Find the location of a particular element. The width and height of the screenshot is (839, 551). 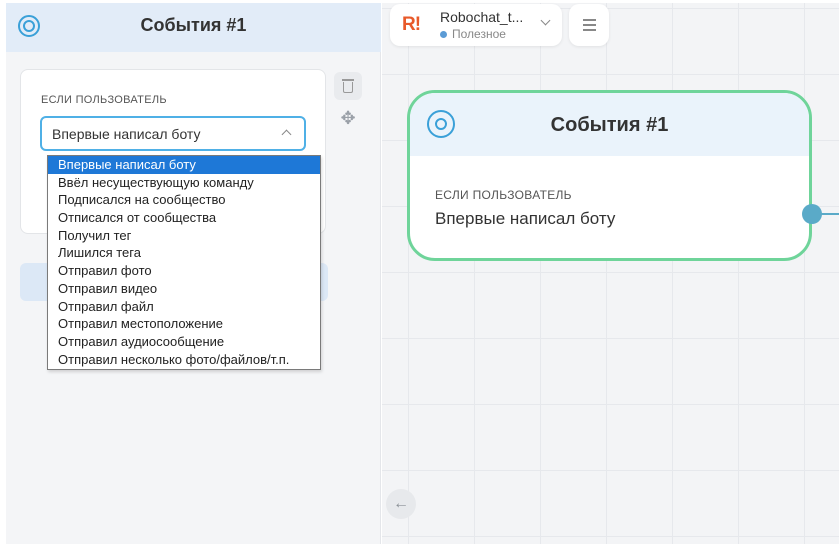

chevron-up-icon is located at coordinates (286, 134).